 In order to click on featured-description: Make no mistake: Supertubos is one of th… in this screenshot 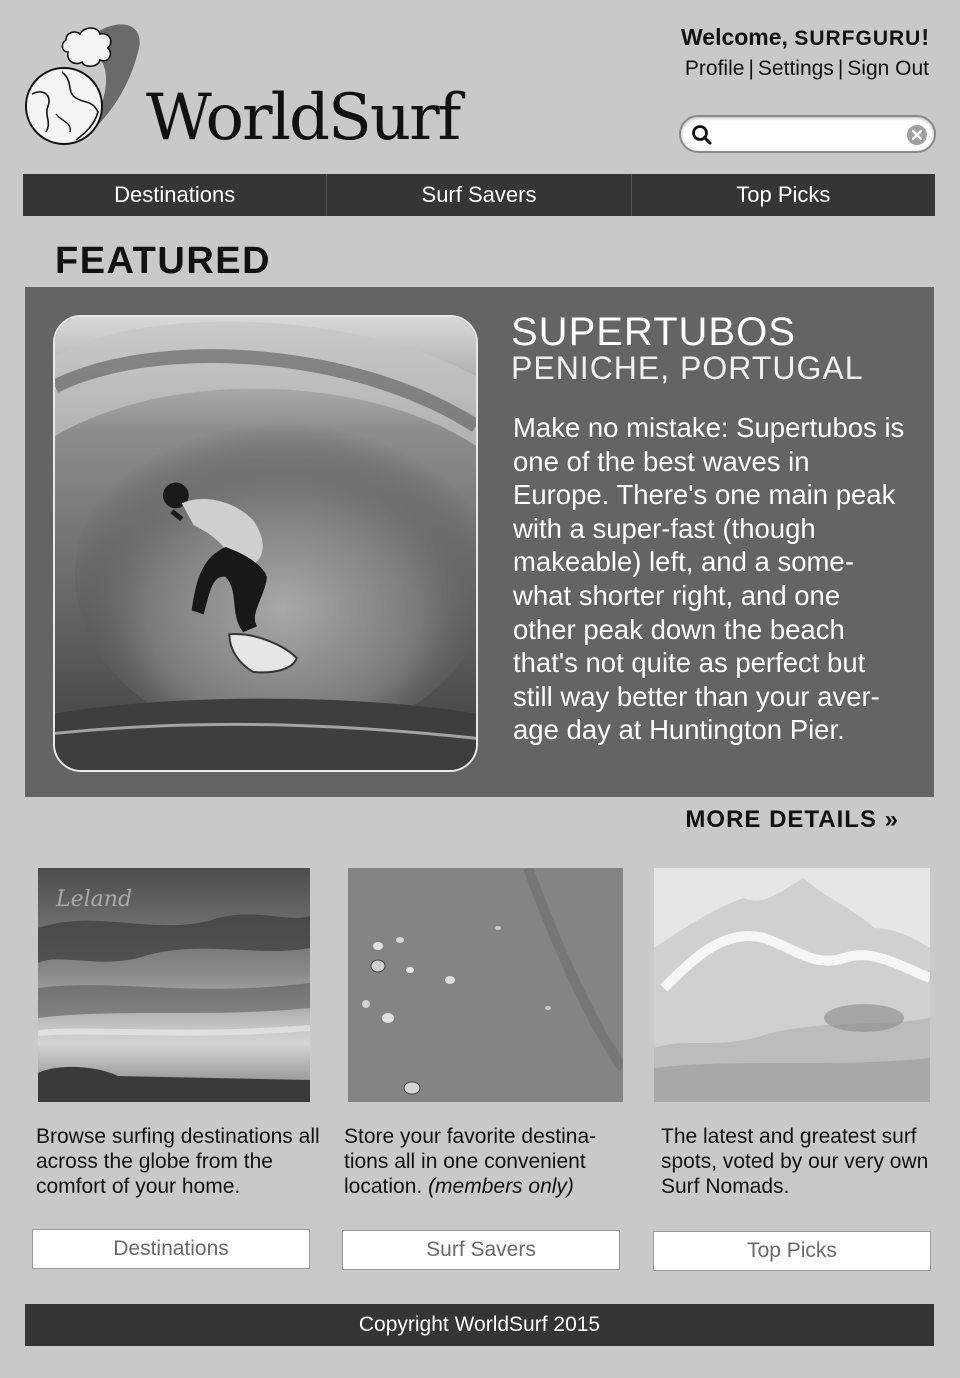, I will do `click(709, 579)`.